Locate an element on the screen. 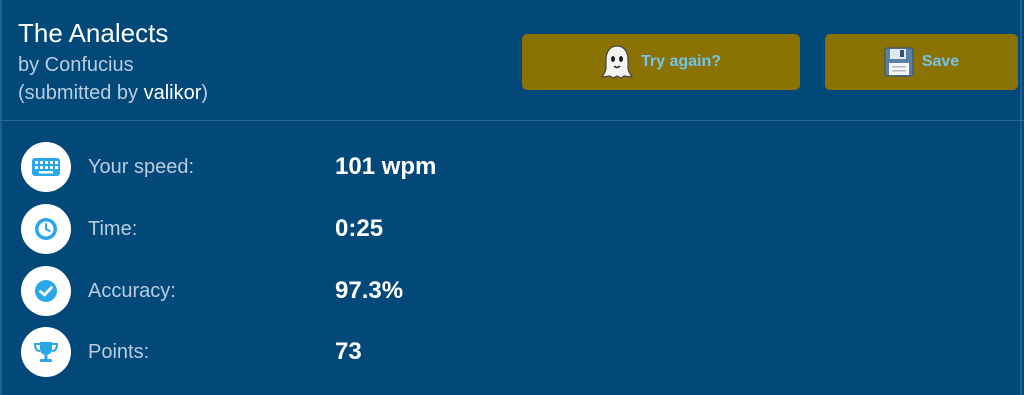 Image resolution: width=1024 pixels, height=395 pixels. submitted-suffix: ) is located at coordinates (205, 93).